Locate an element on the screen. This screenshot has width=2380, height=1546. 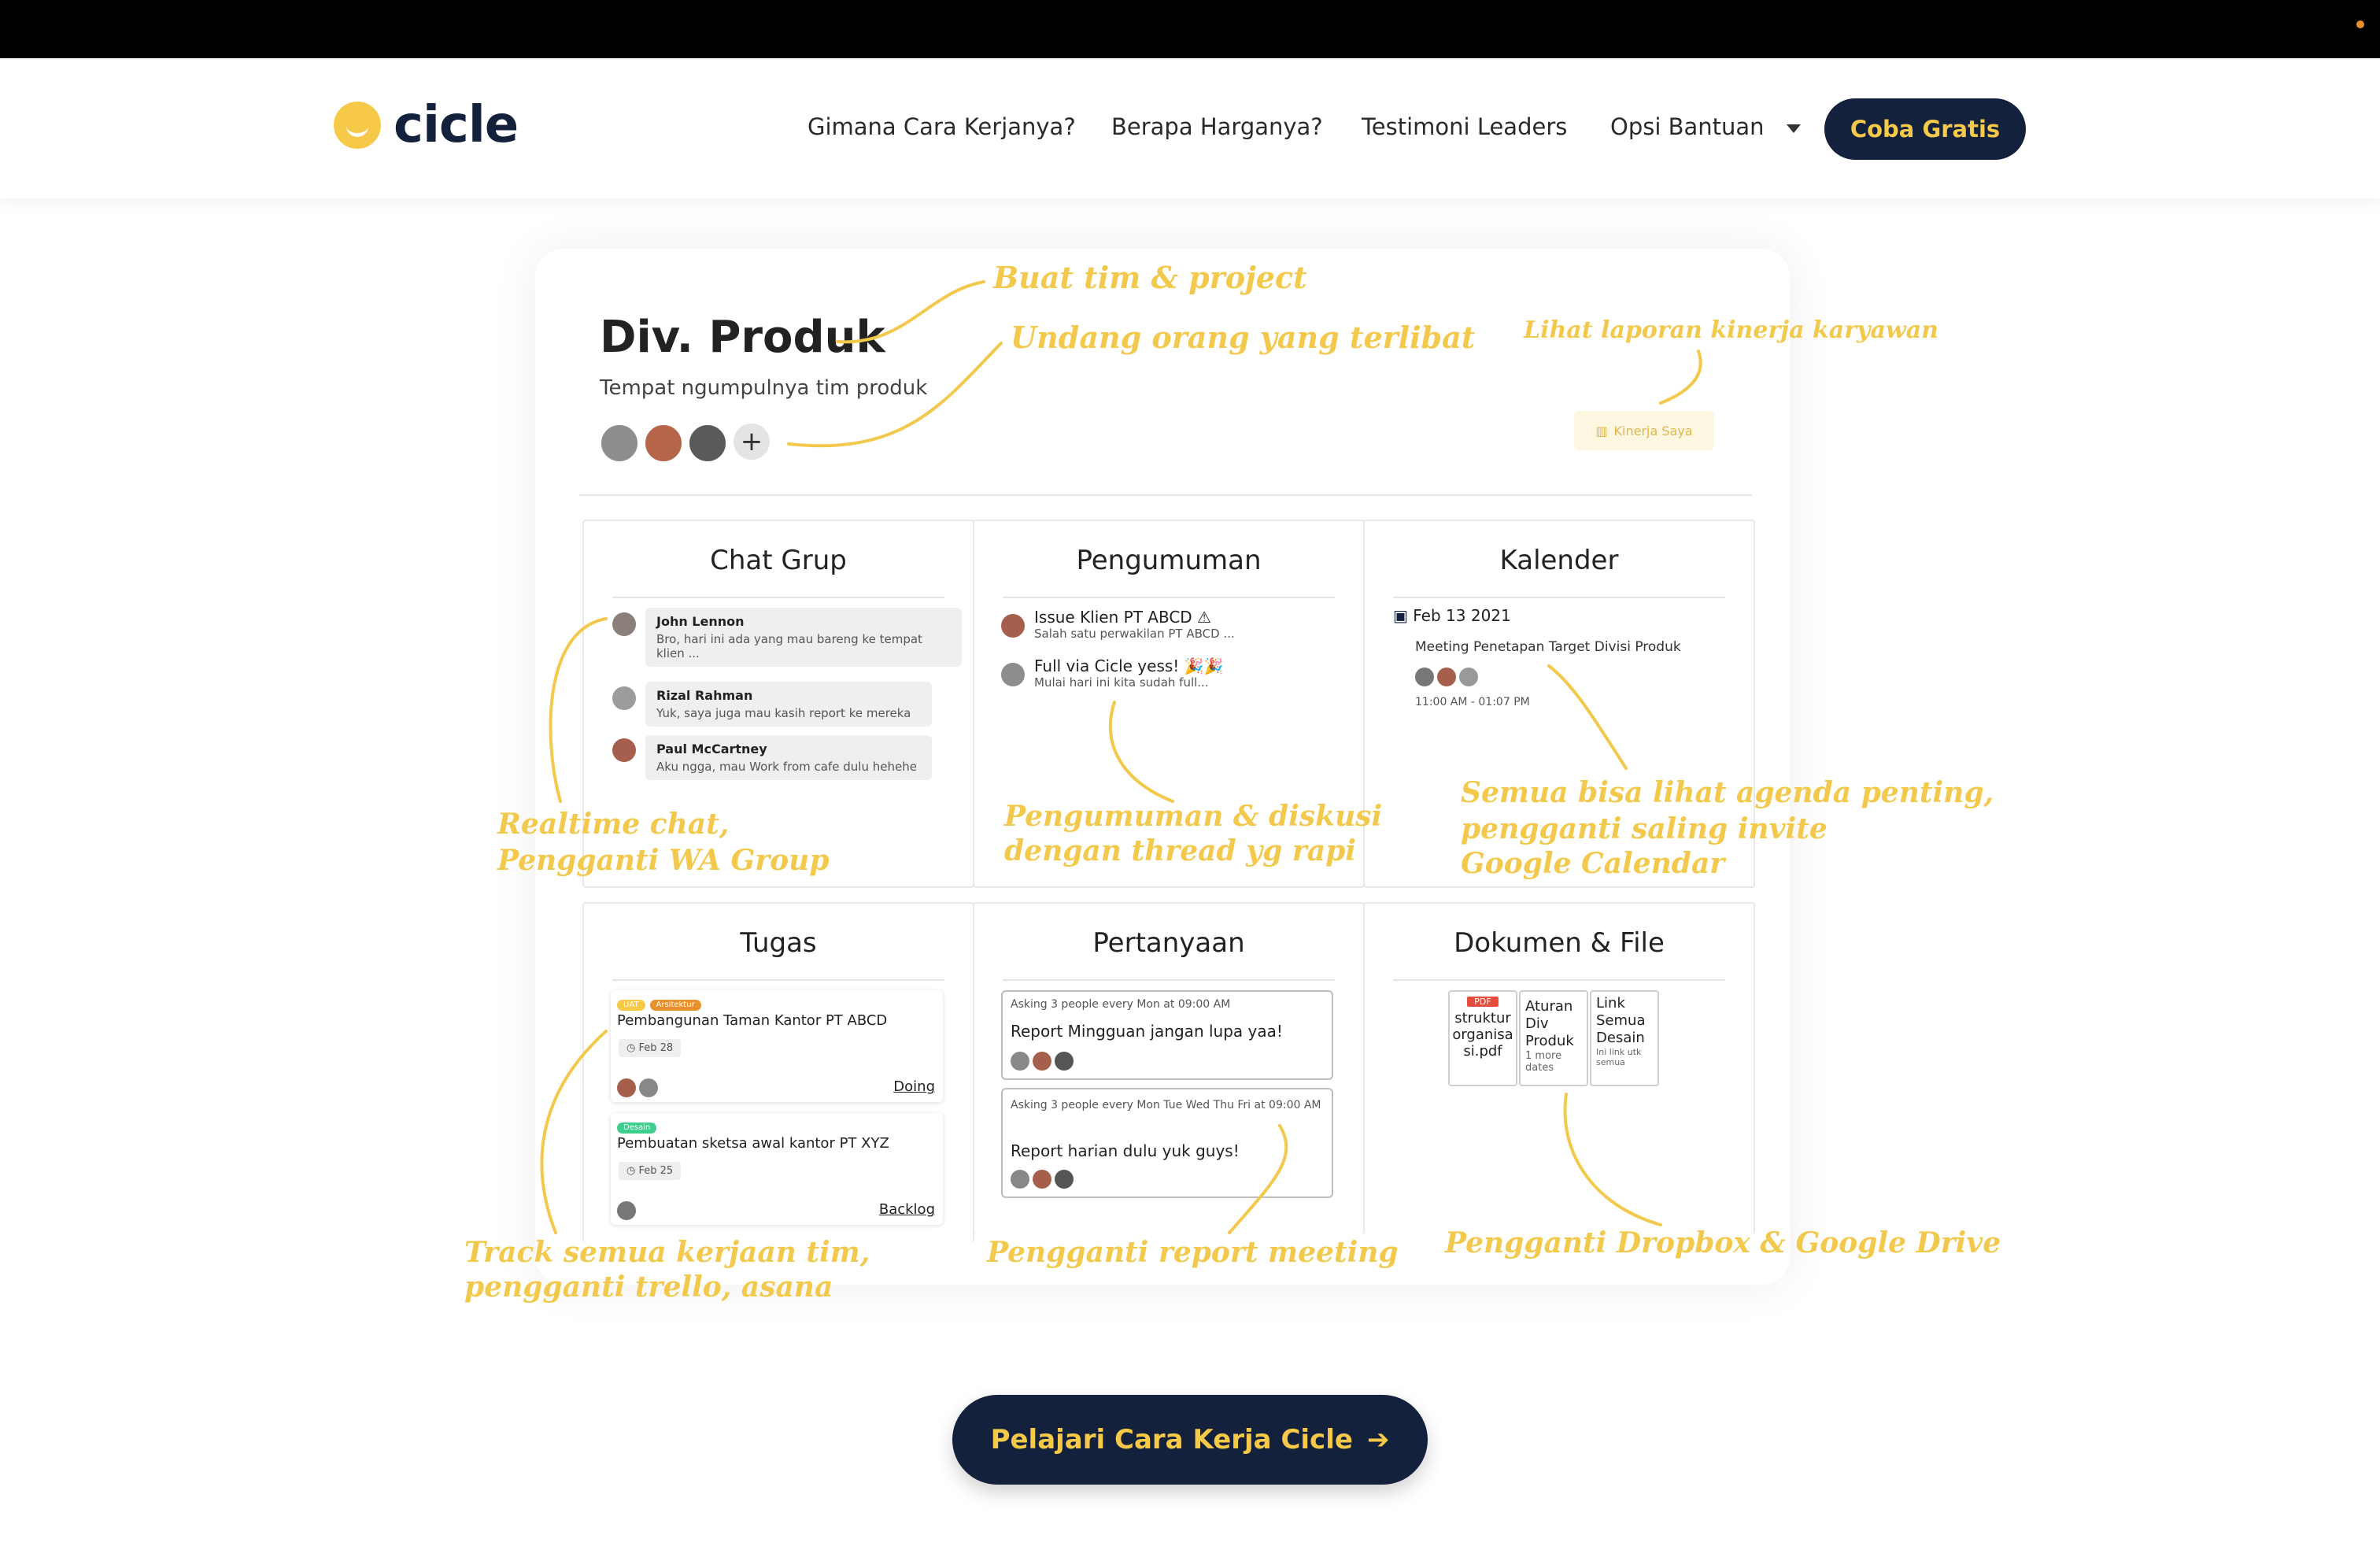
pelajari-label: Pelajari Cara Kerja Cicle is located at coordinates (1171, 1440).